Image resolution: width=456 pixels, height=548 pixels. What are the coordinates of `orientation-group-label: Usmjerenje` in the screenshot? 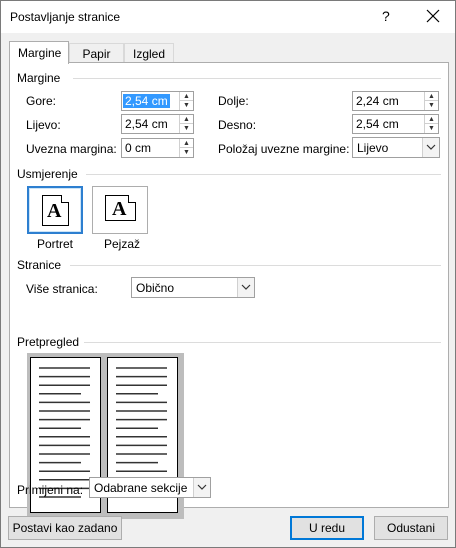 It's located at (47, 174).